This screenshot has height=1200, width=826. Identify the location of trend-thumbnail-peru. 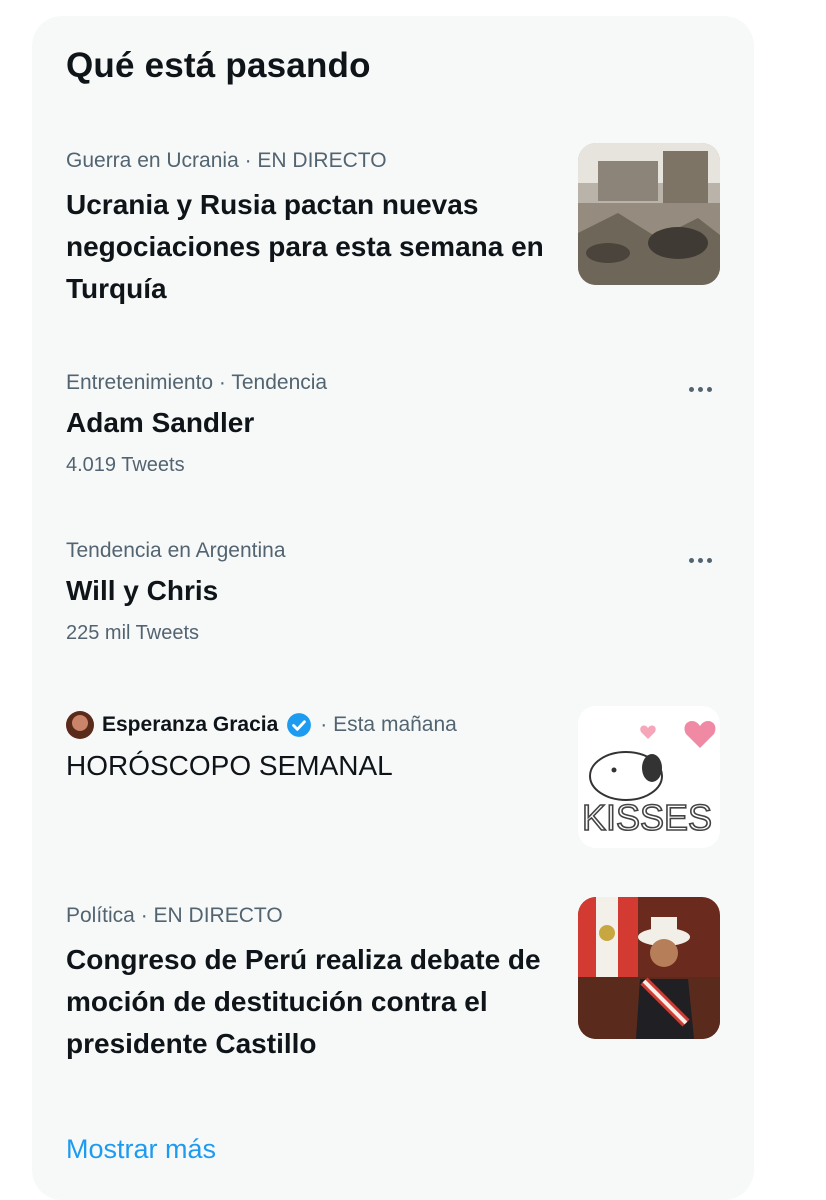
(649, 968).